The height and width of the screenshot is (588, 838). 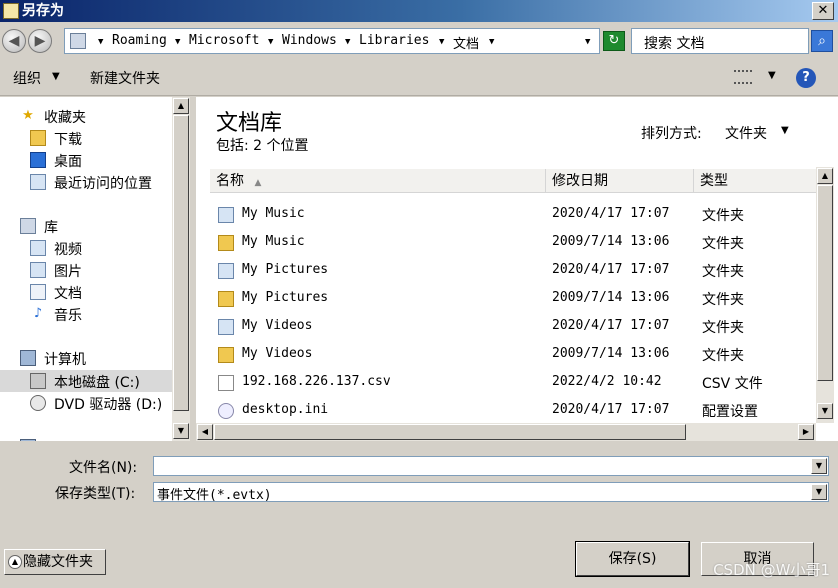 I want to click on nav-item-pictures: 图片, so click(x=86, y=270).